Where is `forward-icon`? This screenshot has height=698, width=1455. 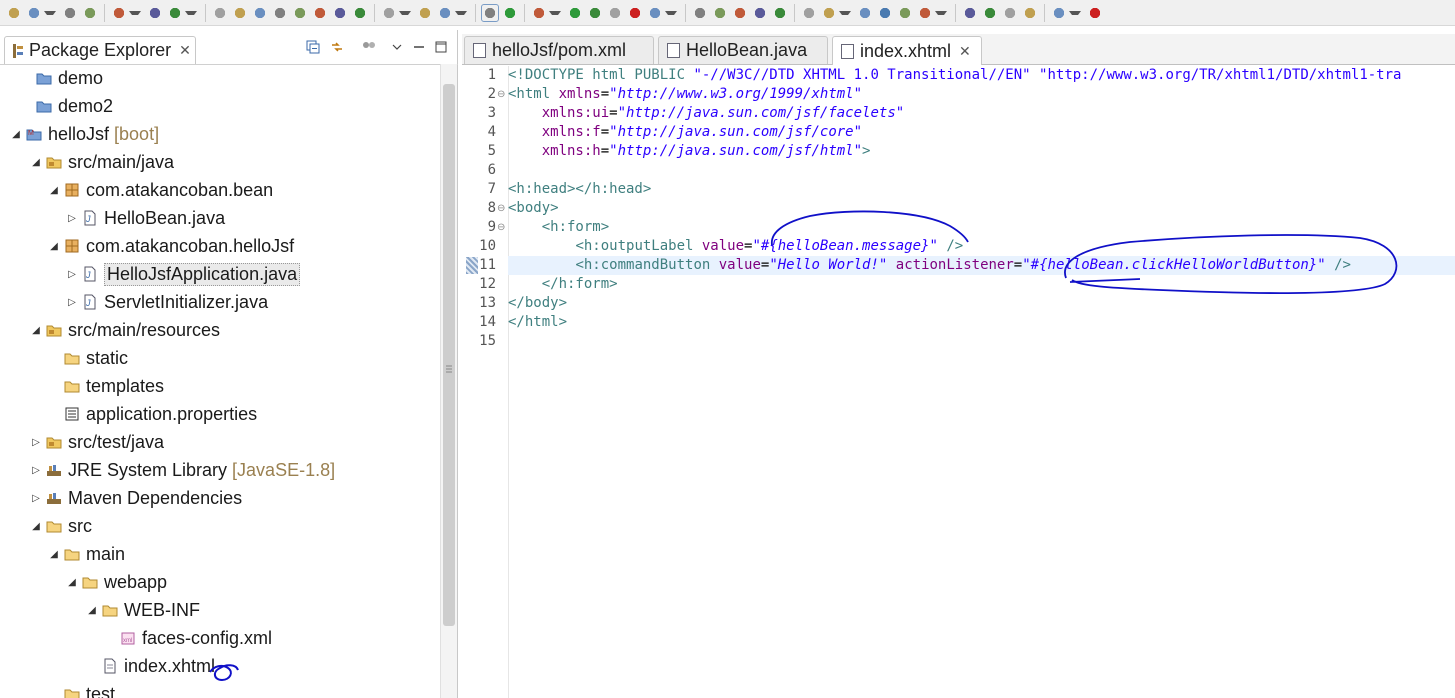
forward-icon is located at coordinates (1059, 12).